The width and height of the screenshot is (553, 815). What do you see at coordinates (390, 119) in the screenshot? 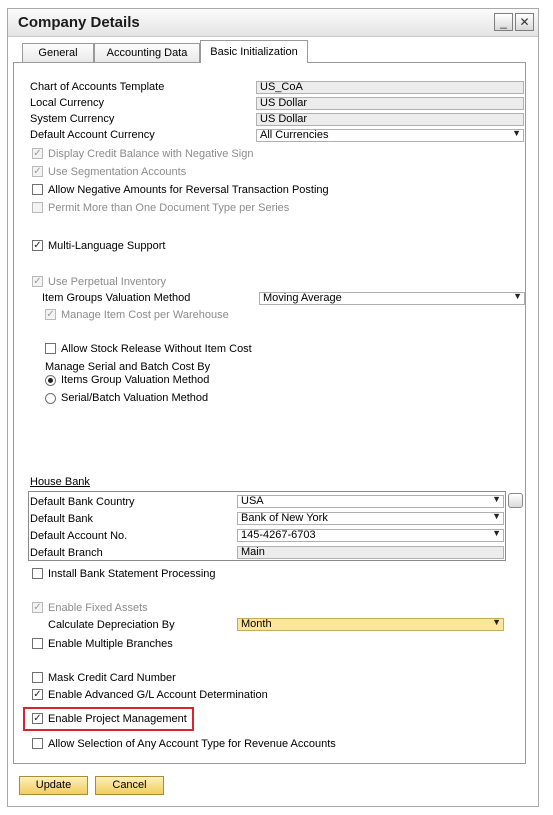
I see `system-currency-field: US Dollar` at bounding box center [390, 119].